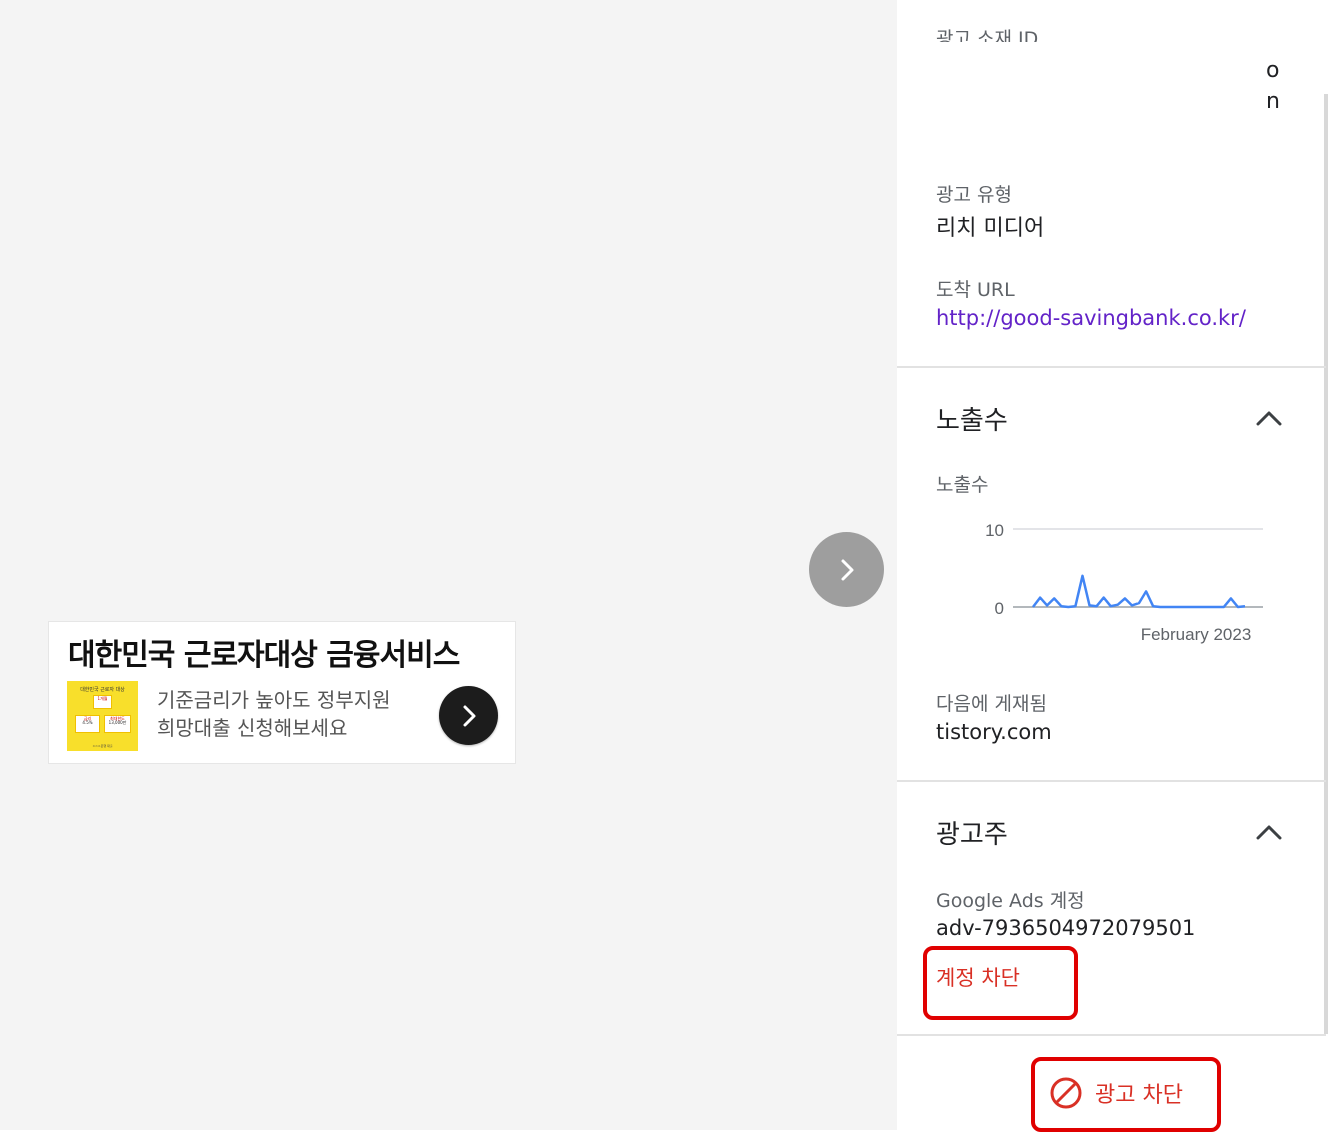 Image resolution: width=1328 pixels, height=1132 pixels. I want to click on panel-scrollbar, so click(1326, 564).